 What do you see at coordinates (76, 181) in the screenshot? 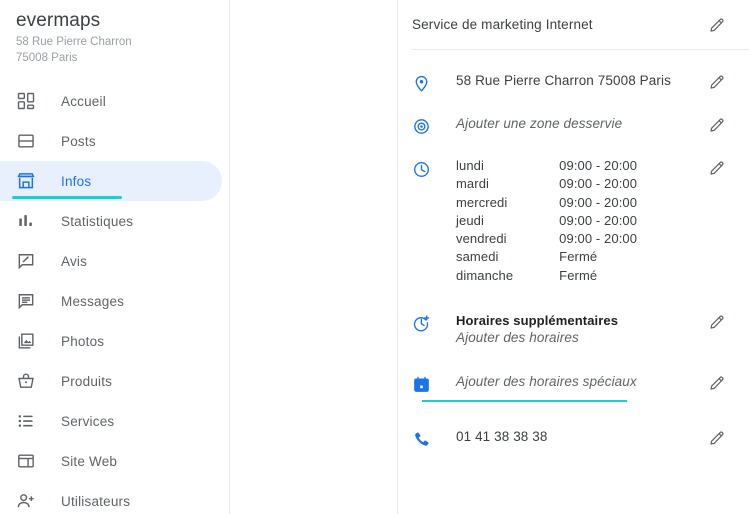
I see `sidebar-item-label: Infos` at bounding box center [76, 181].